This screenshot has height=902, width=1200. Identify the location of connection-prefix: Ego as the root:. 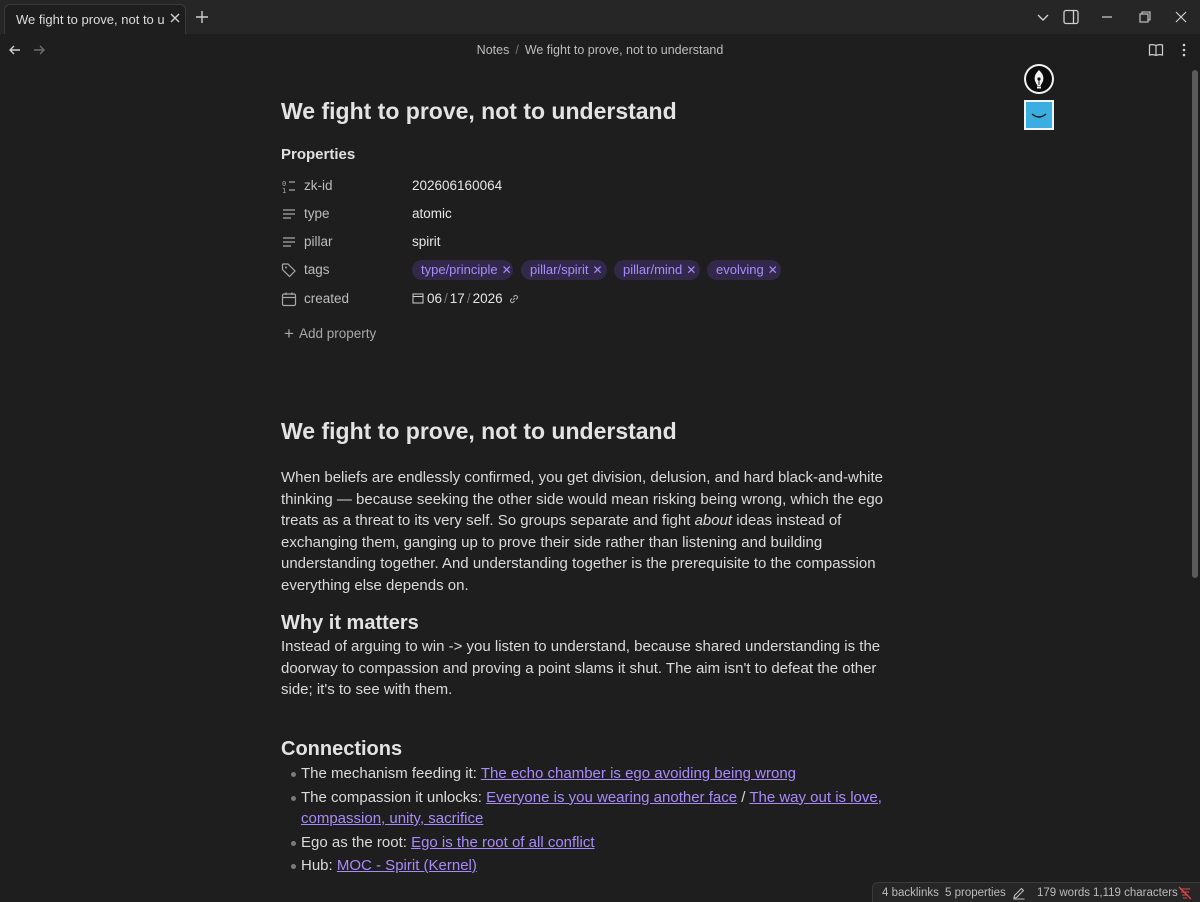
(356, 842).